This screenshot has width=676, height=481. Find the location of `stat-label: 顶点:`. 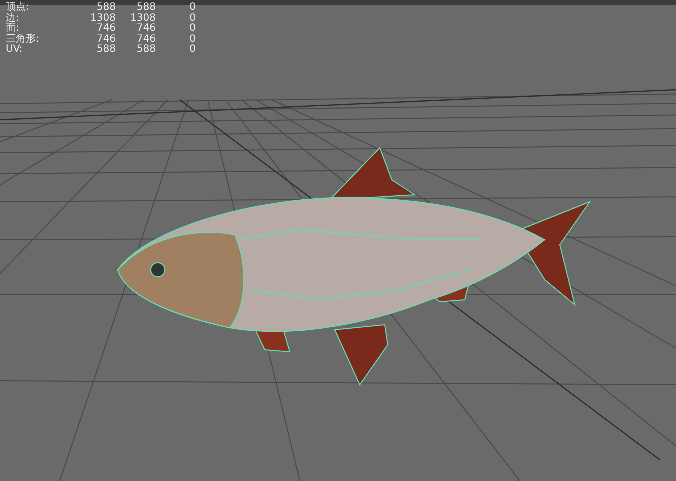

stat-label: 顶点: is located at coordinates (18, 8).